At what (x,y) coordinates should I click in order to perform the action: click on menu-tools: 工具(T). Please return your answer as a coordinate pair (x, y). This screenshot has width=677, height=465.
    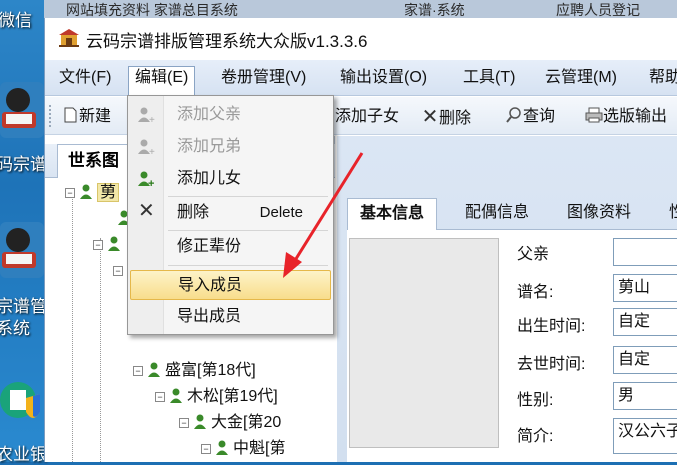
    Looking at the image, I should click on (489, 79).